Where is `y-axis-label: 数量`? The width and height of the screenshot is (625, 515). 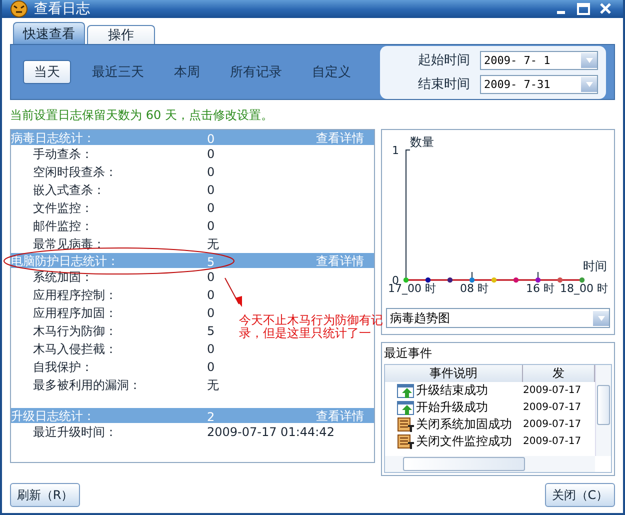 y-axis-label: 数量 is located at coordinates (422, 142).